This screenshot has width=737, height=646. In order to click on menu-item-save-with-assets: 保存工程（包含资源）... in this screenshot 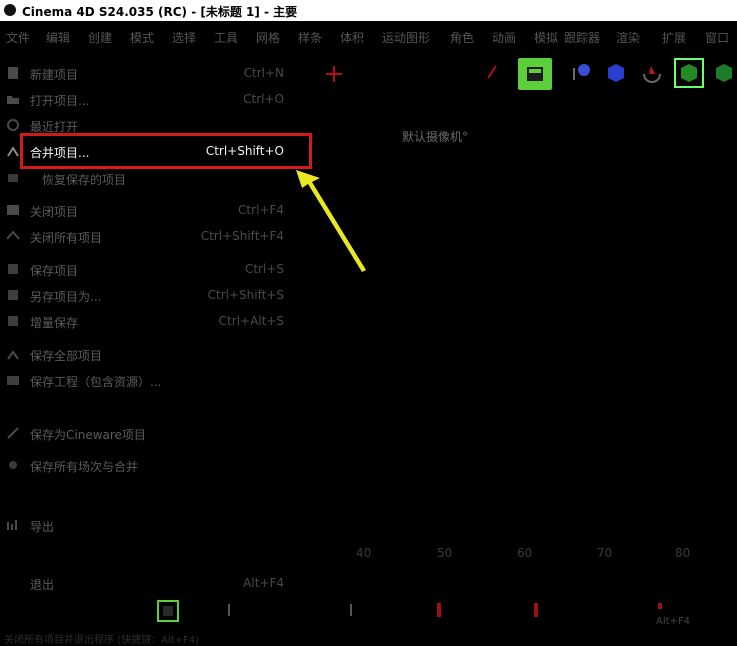, I will do `click(155, 380)`.